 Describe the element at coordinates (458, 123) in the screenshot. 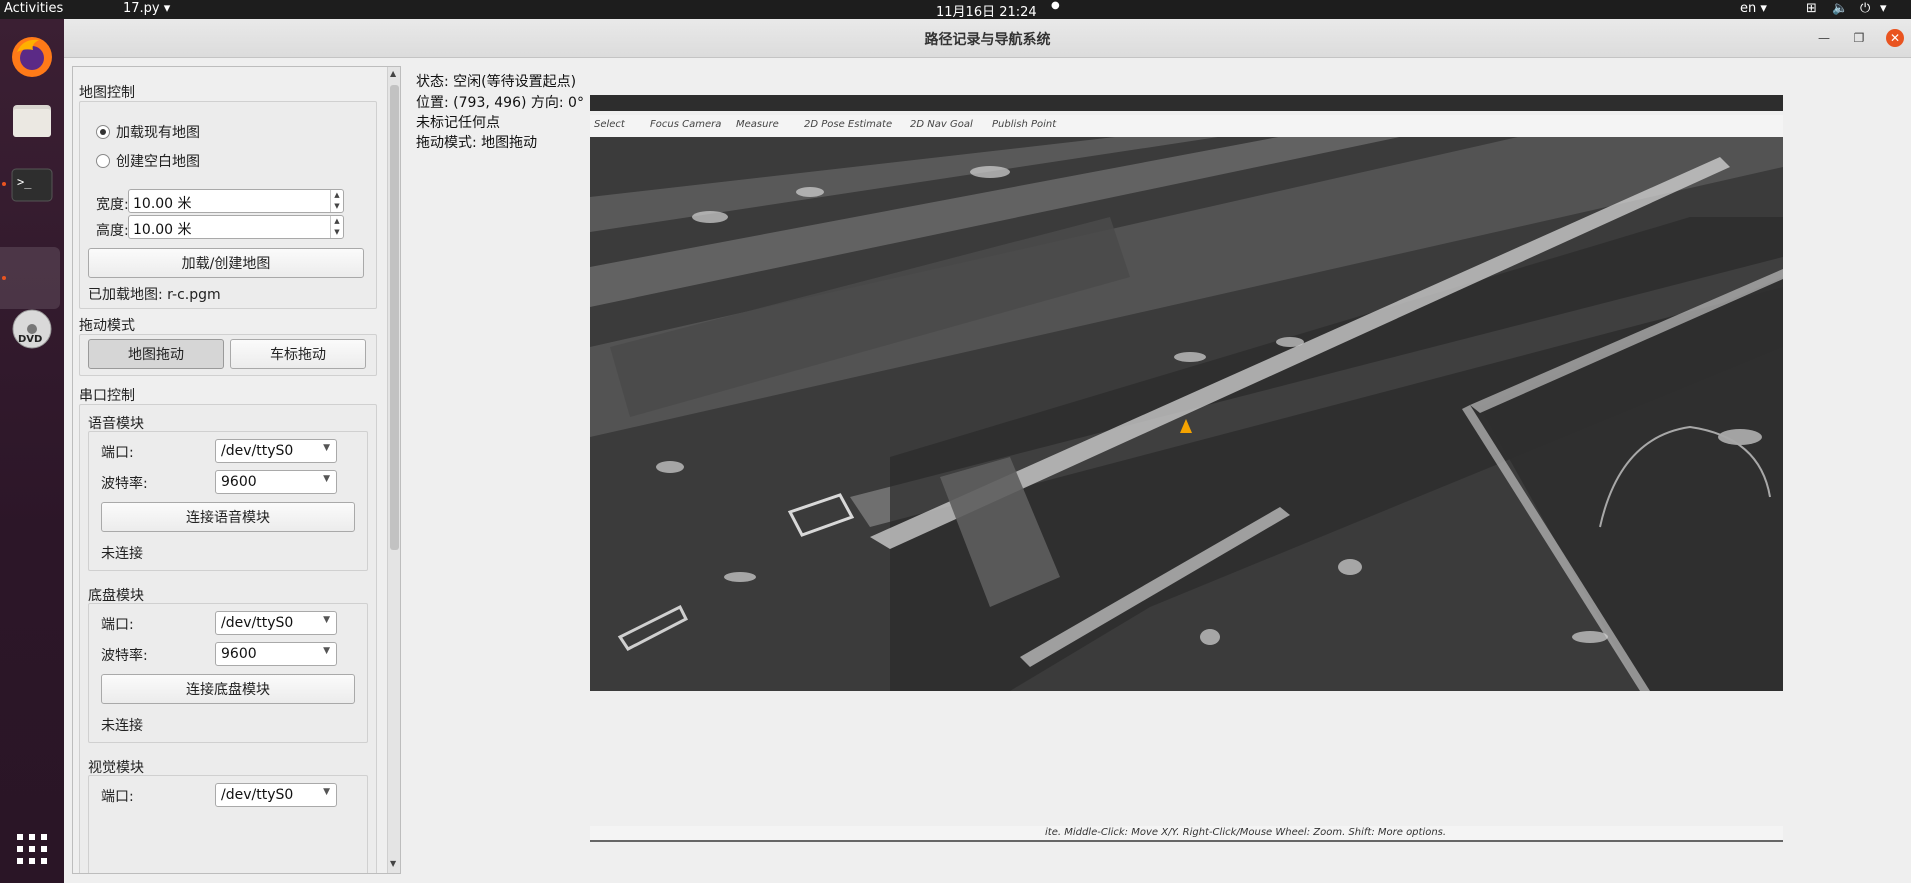

I see `marks-text: 未标记任何点` at that location.